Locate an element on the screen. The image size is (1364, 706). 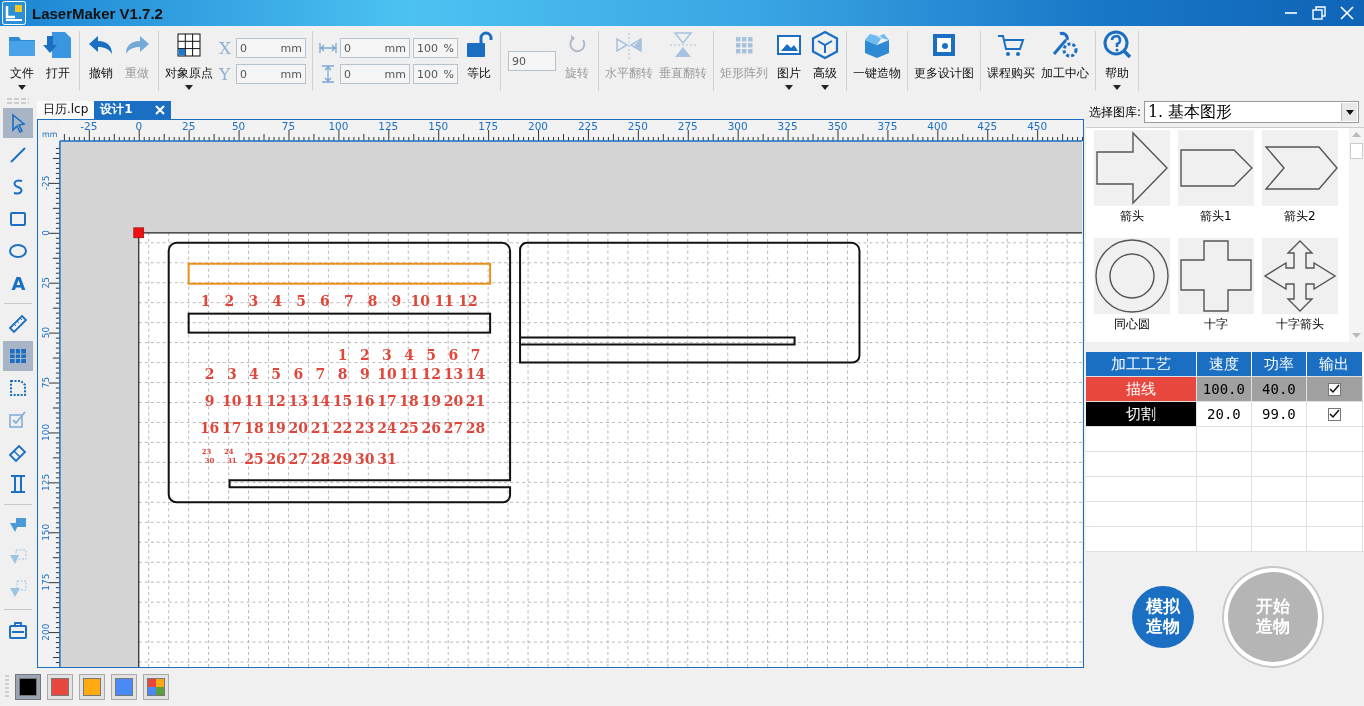
ruler-label: -25 is located at coordinates (45, 183).